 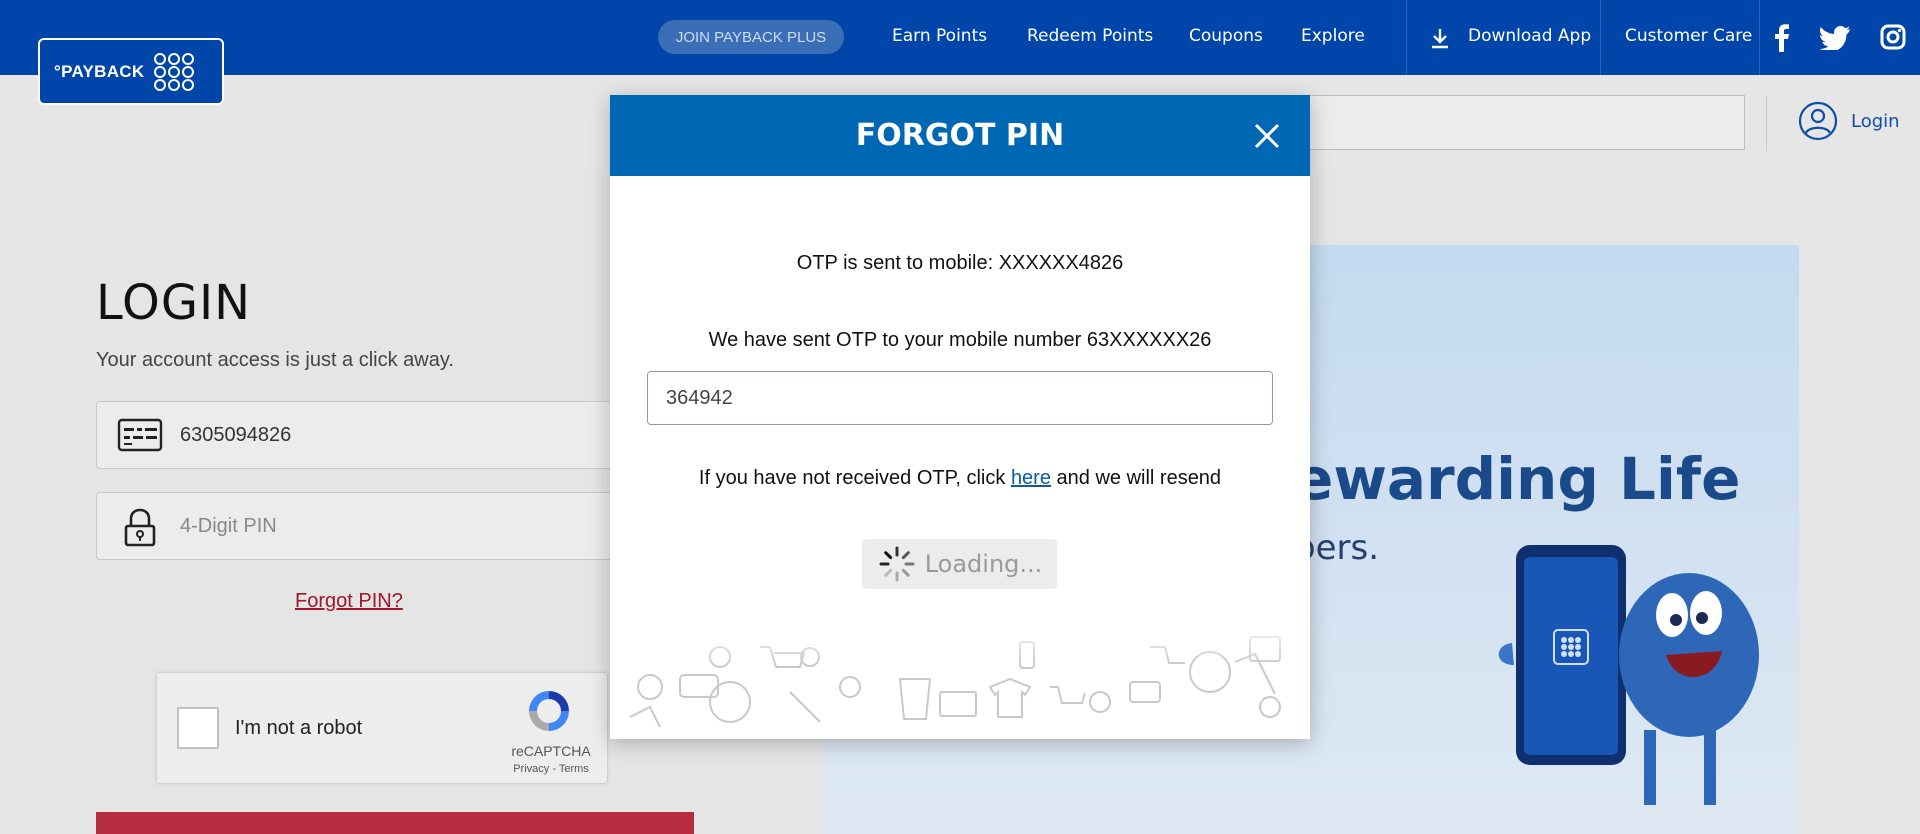 I want to click on close-icon, so click(x=1267, y=136).